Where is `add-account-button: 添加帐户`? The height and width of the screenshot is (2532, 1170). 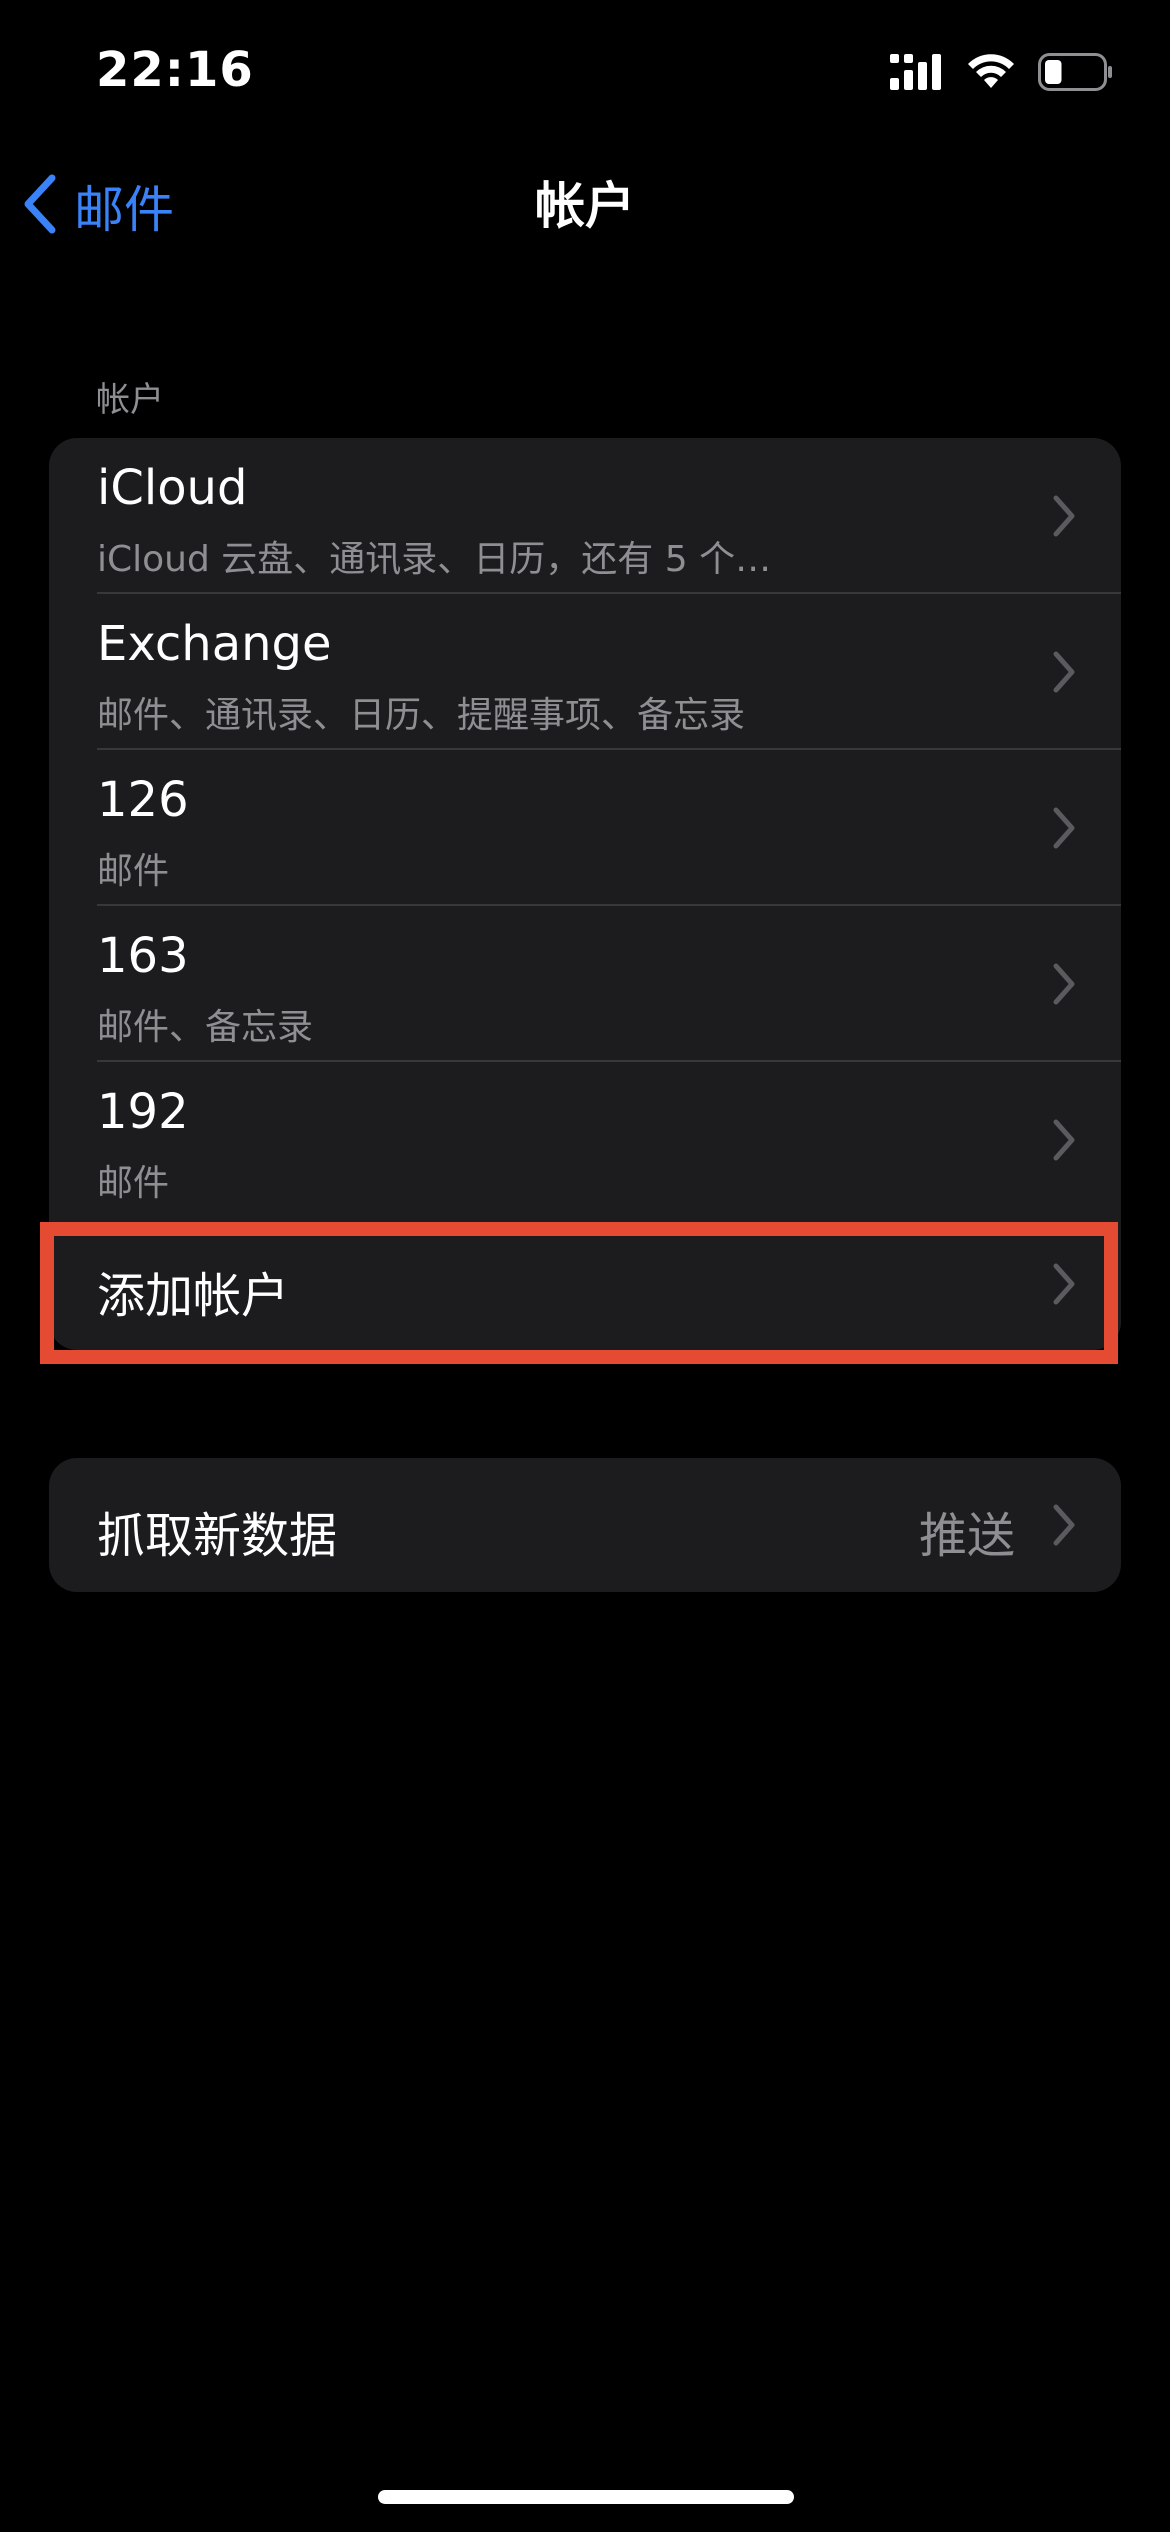
add-account-button: 添加帐户 is located at coordinates (585, 1284).